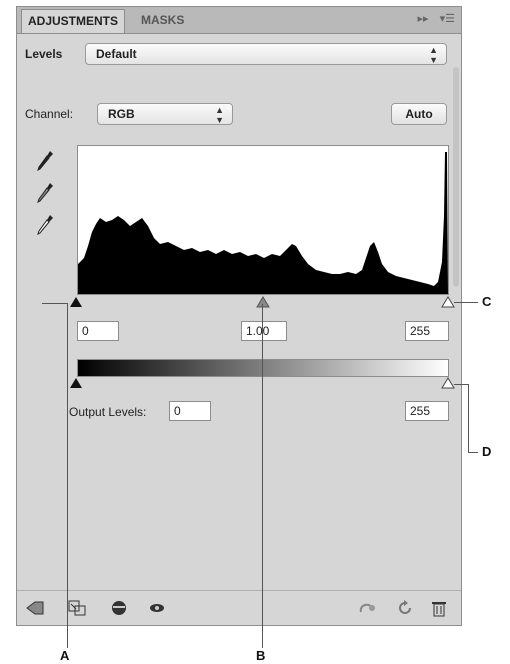  Describe the element at coordinates (439, 608) in the screenshot. I see `delete-icon` at that location.